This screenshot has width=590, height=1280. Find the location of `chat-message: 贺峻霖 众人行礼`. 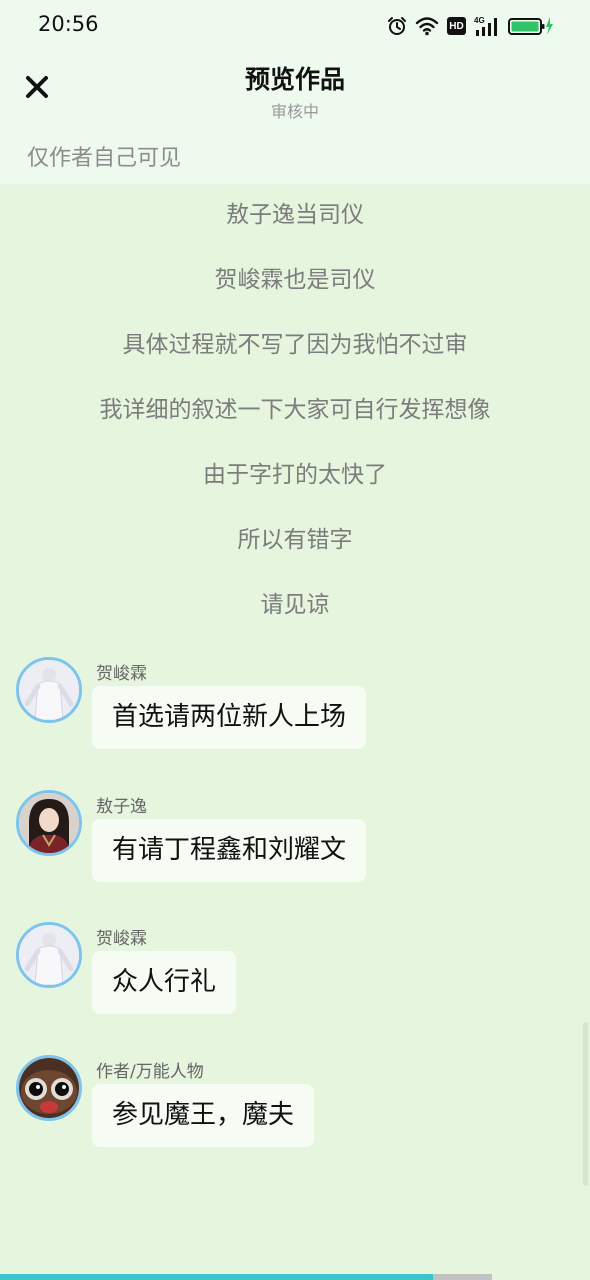

chat-message: 贺峻霖 众人行礼 is located at coordinates (286, 972).